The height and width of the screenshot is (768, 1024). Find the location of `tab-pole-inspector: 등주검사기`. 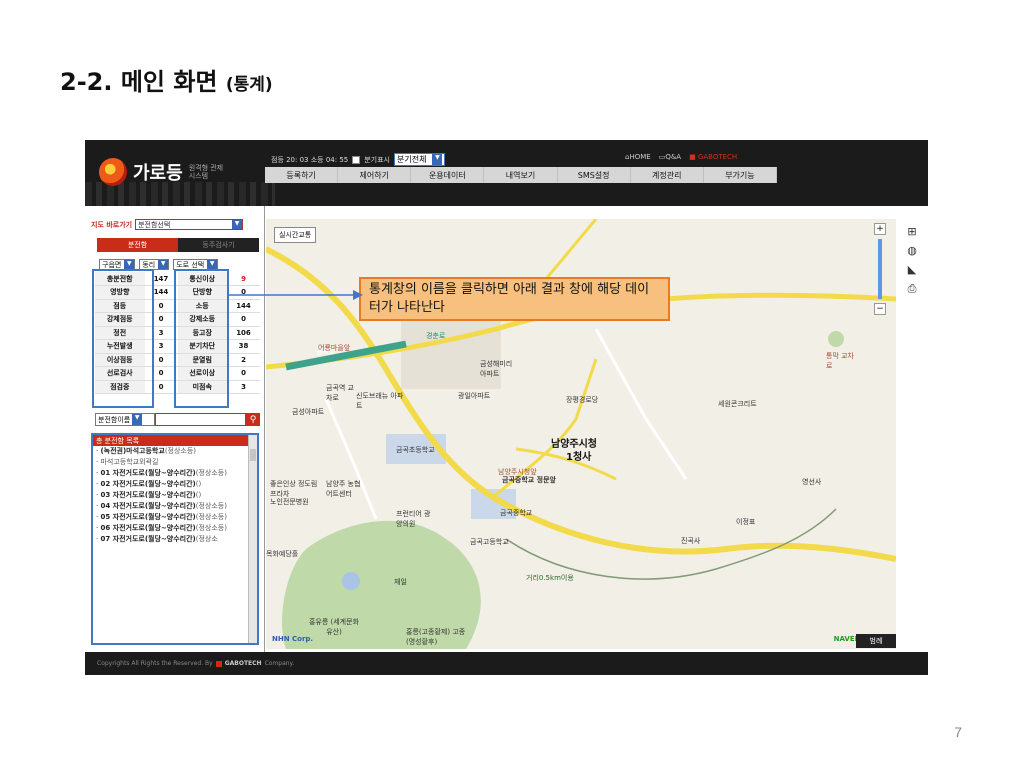

tab-pole-inspector: 등주검사기 is located at coordinates (218, 245).